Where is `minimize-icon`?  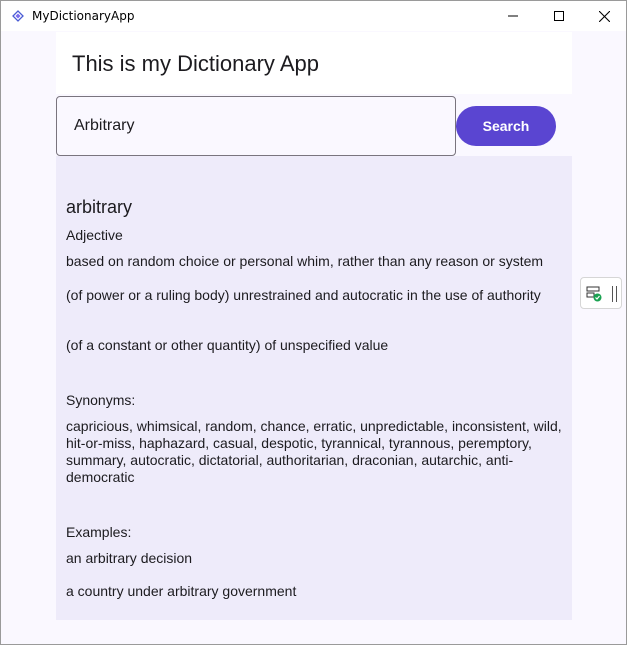 minimize-icon is located at coordinates (513, 16).